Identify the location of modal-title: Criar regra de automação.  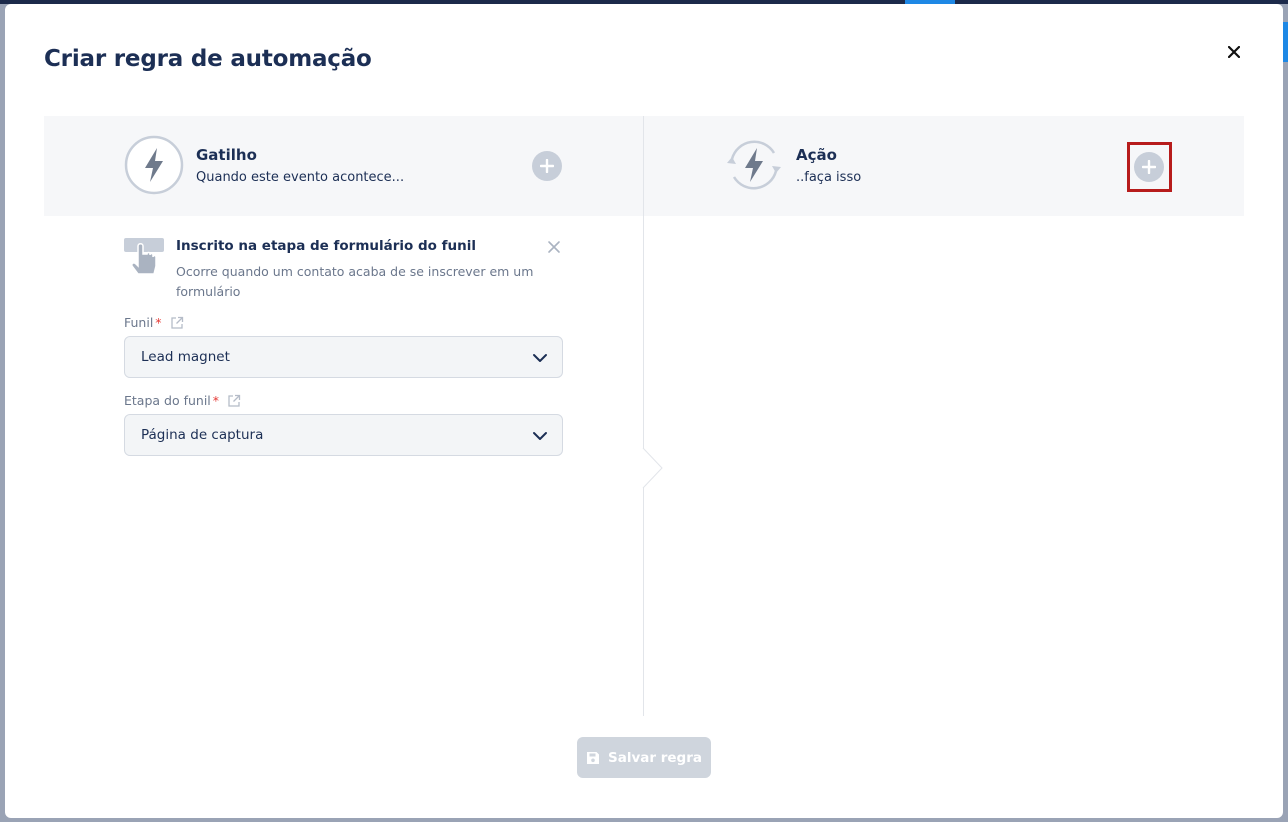
(208, 59).